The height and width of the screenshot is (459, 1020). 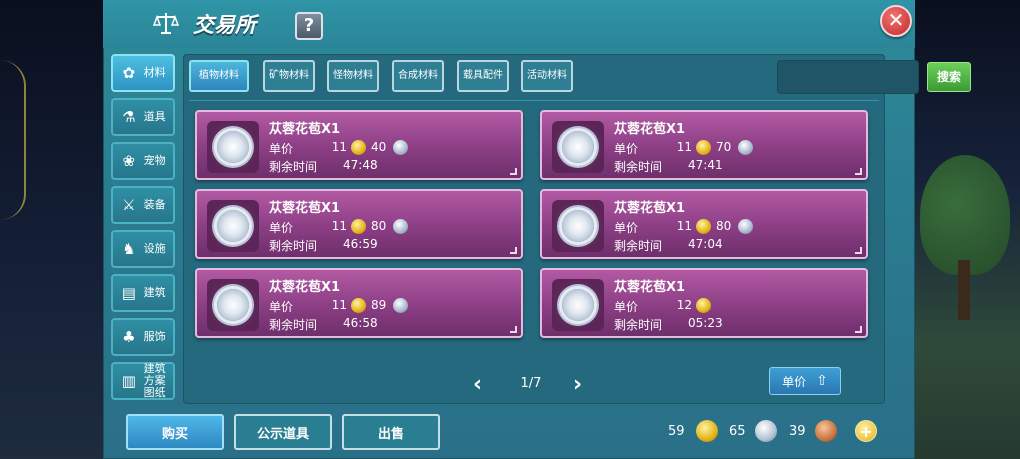 I want to click on decorative-glow-line, so click(x=13, y=140).